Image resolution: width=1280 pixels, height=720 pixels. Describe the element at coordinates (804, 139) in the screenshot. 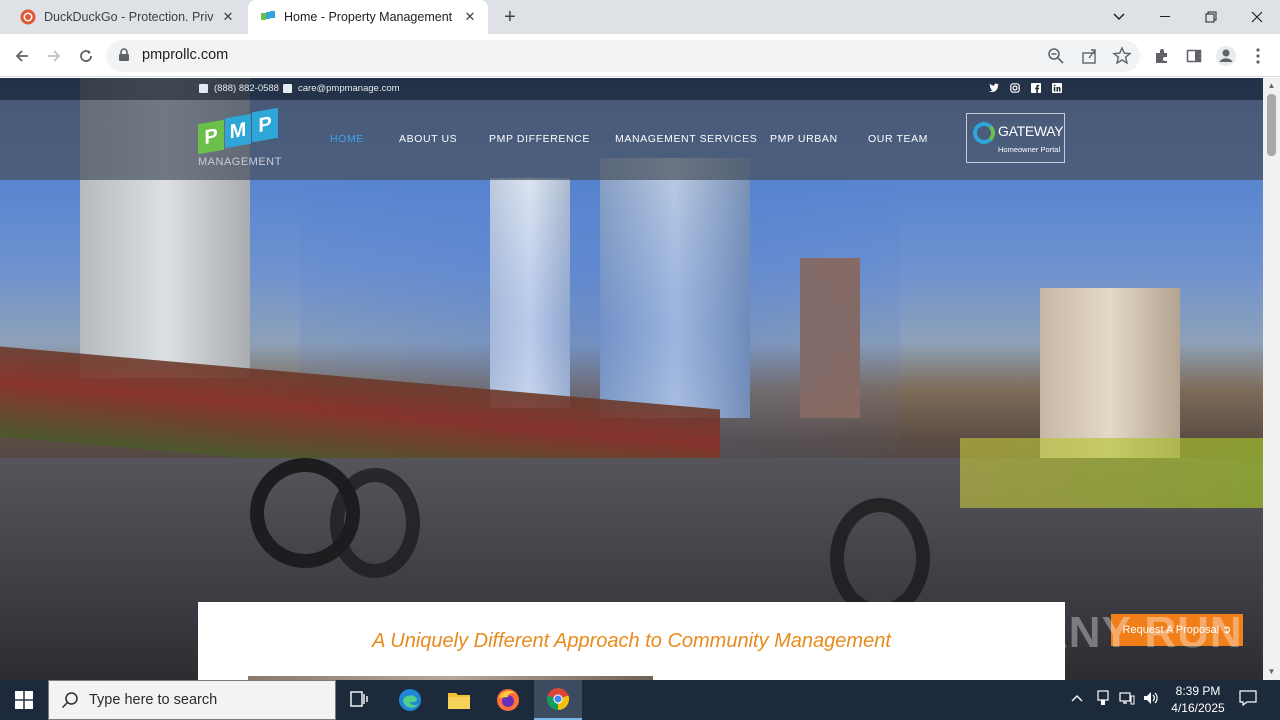

I see `nav-pmp-urban: PMP URBAN` at that location.